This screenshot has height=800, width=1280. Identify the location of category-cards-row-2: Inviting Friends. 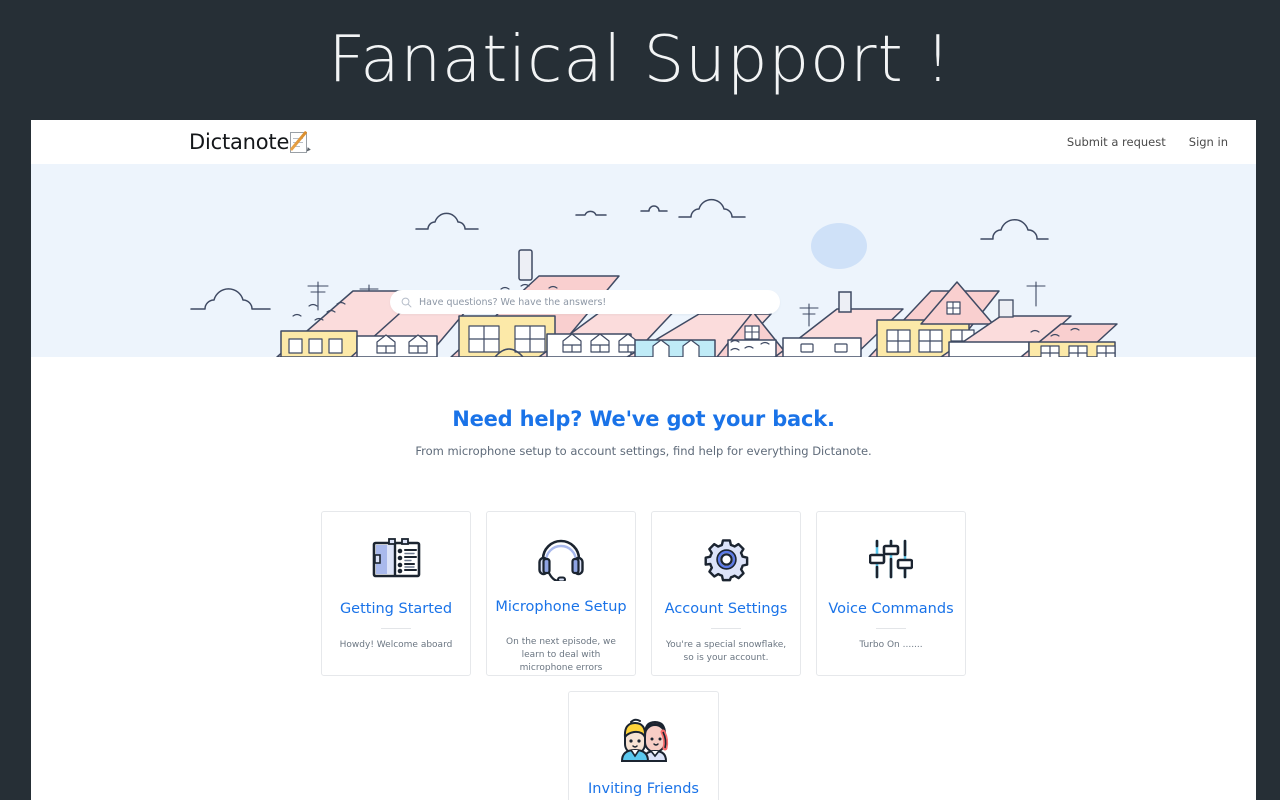
(643, 745).